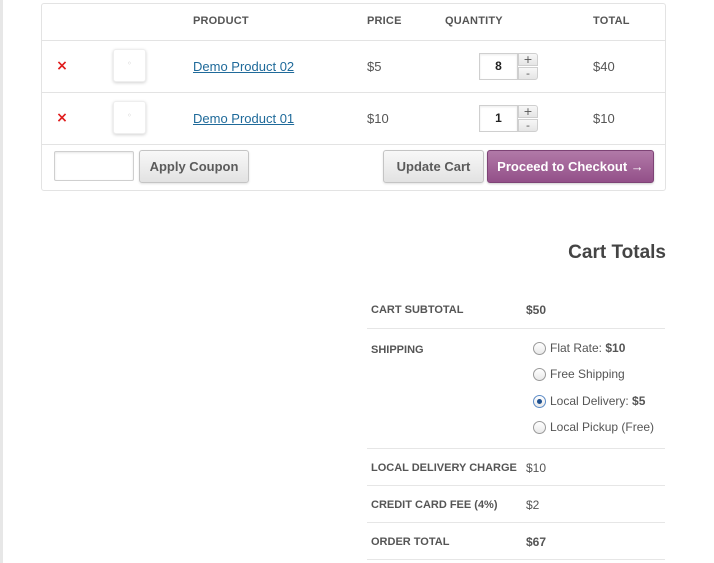  Describe the element at coordinates (604, 118) in the screenshot. I see `item-total: $10` at that location.